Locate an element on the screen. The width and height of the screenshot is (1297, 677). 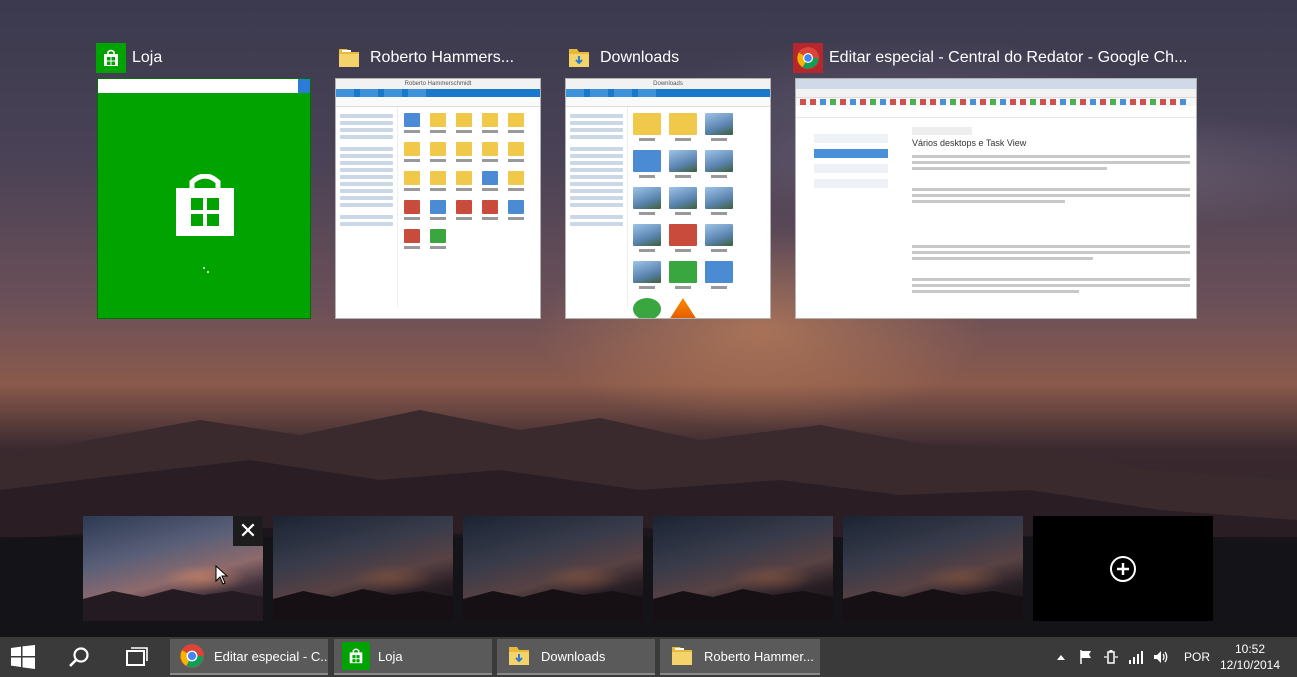
mouse-cursor-icon is located at coordinates (222, 575).